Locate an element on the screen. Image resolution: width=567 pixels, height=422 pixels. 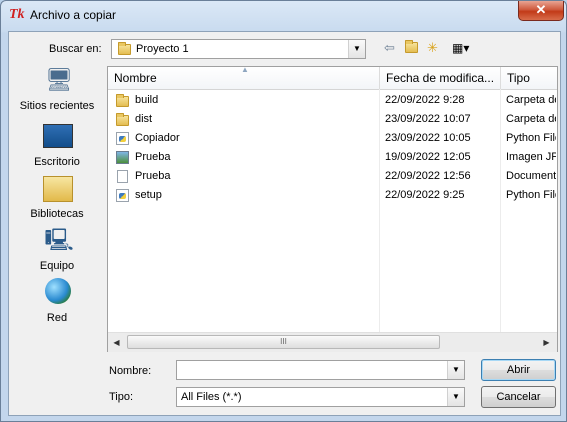
look-in-value: Proyecto 1 is located at coordinates (162, 49).